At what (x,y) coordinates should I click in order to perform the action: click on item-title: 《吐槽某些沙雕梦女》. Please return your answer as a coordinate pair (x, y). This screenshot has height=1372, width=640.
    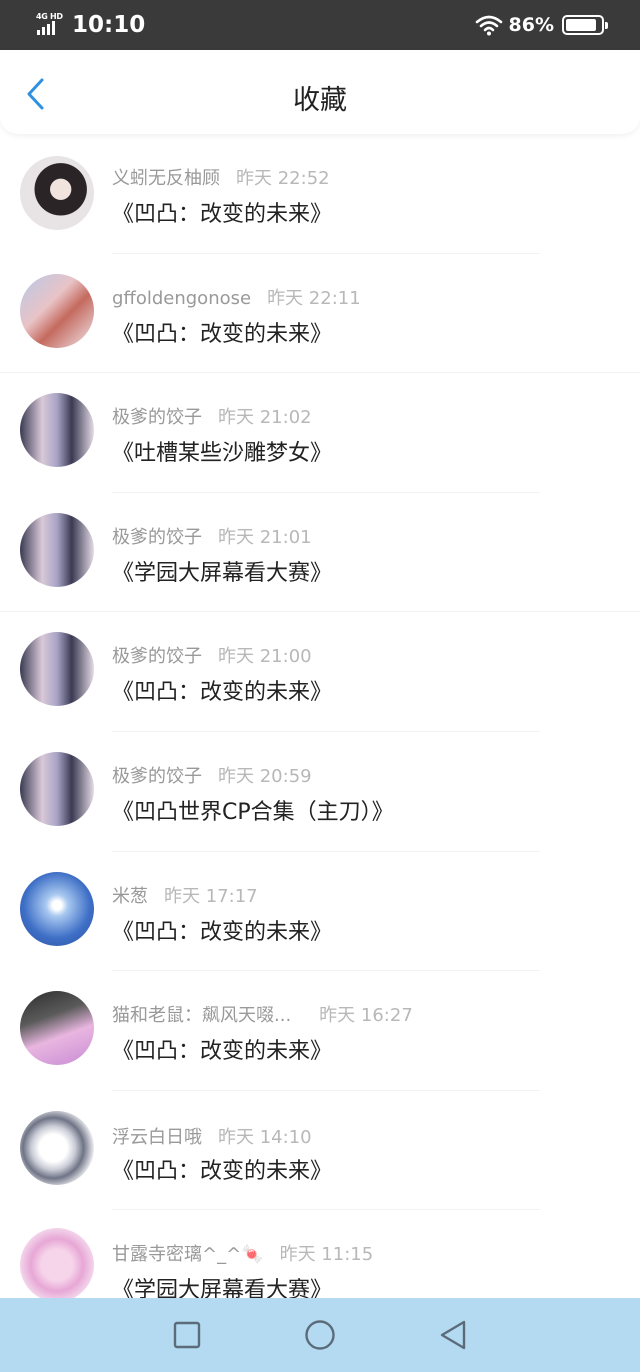
    Looking at the image, I should click on (222, 451).